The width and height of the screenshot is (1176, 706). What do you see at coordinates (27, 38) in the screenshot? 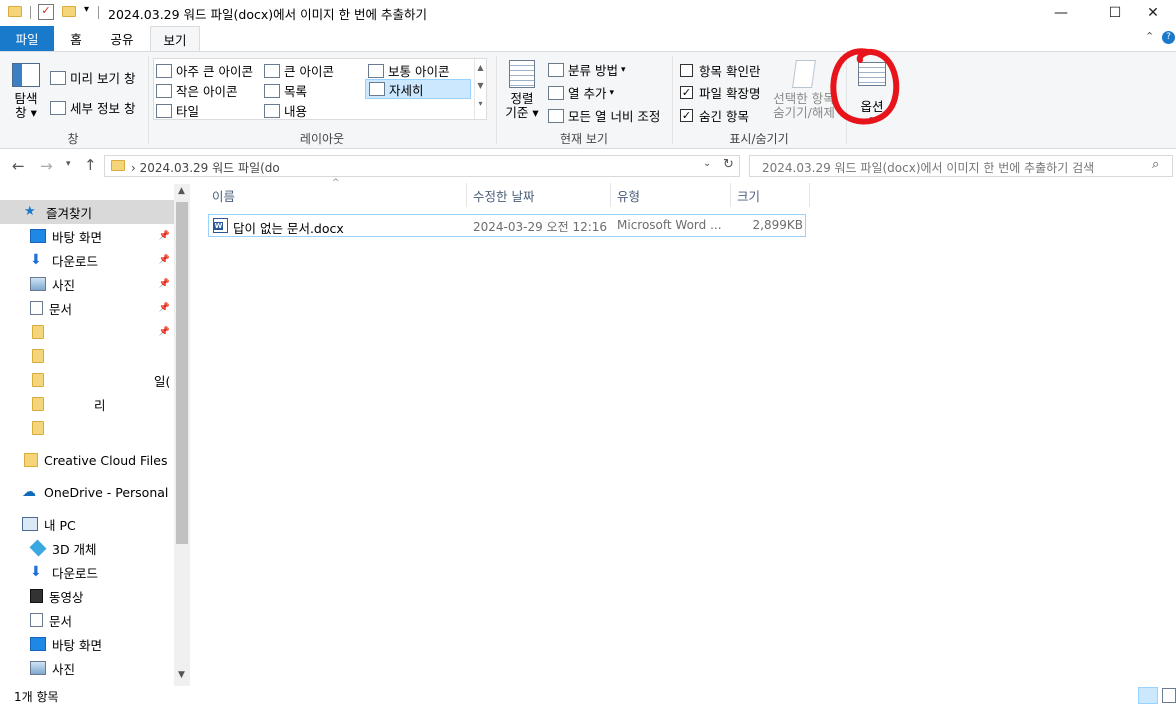
I see `tab-file: 파일` at bounding box center [27, 38].